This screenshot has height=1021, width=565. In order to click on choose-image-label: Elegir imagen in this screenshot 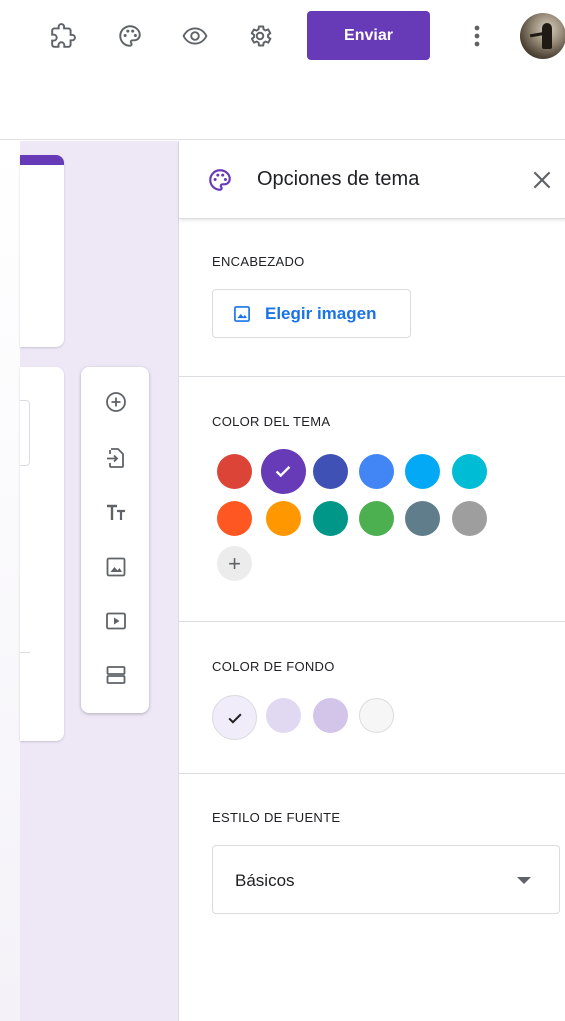, I will do `click(321, 313)`.